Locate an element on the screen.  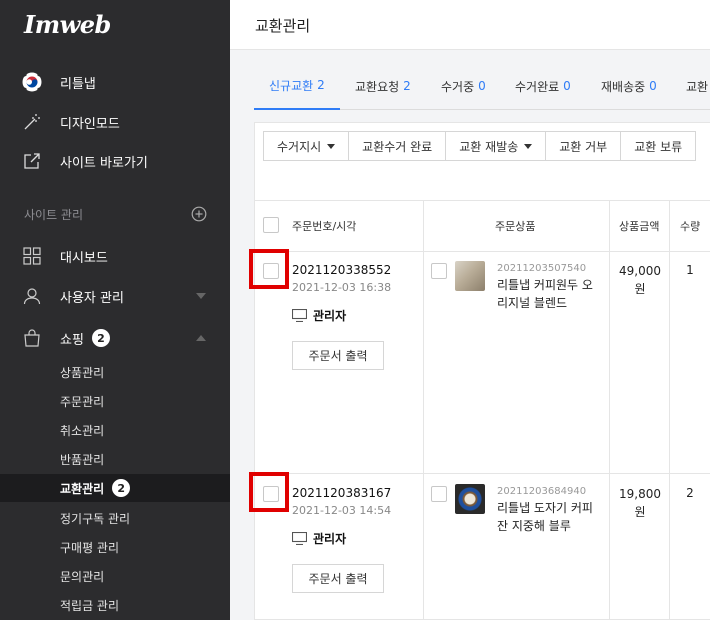
button-label: 교환 보류 is located at coordinates (658, 146).